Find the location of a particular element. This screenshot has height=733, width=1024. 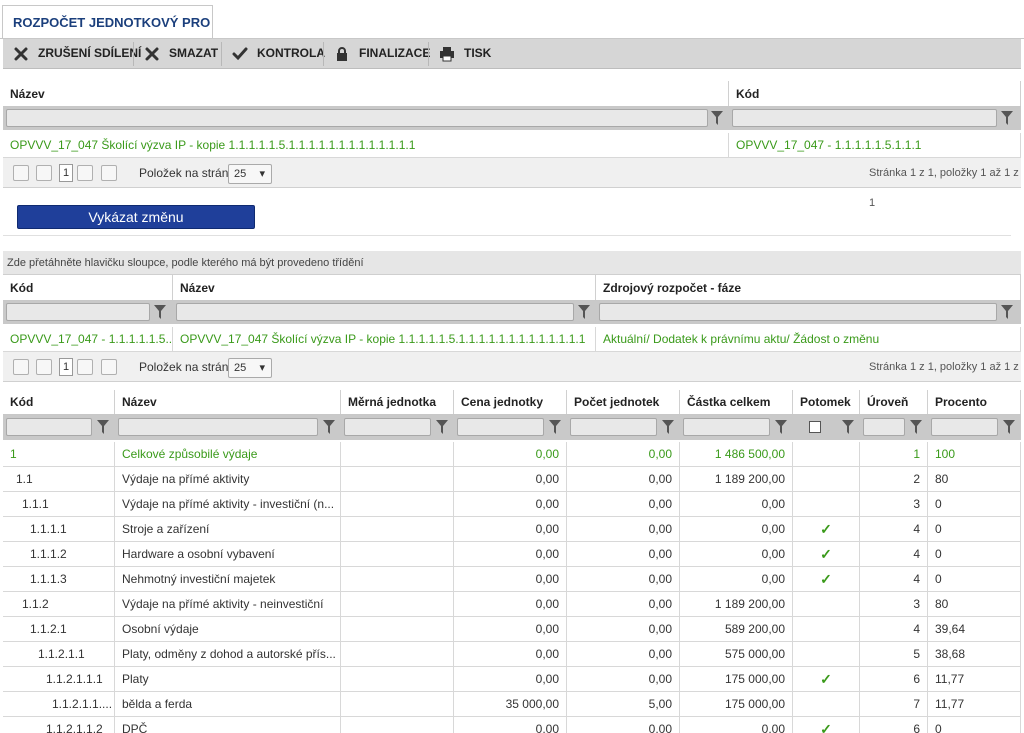

grid2-col-kod: Kód is located at coordinates (88, 287).